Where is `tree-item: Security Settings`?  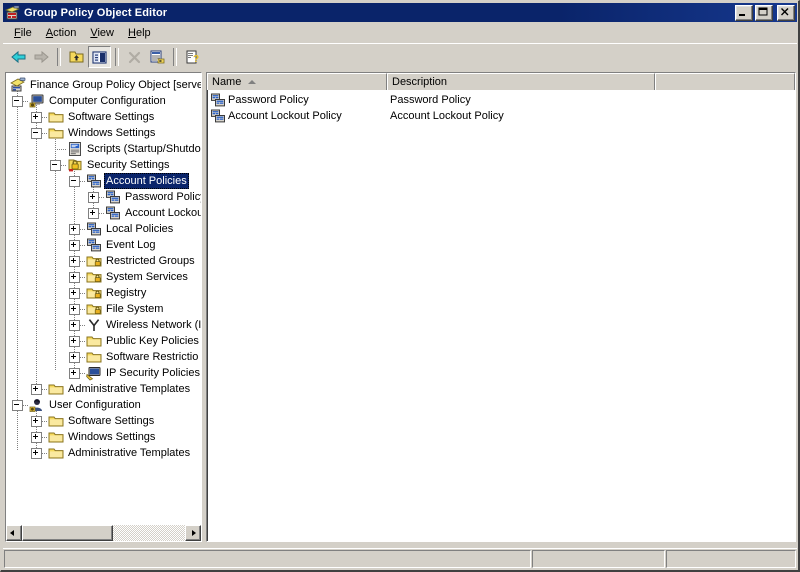 tree-item: Security Settings is located at coordinates (103, 165).